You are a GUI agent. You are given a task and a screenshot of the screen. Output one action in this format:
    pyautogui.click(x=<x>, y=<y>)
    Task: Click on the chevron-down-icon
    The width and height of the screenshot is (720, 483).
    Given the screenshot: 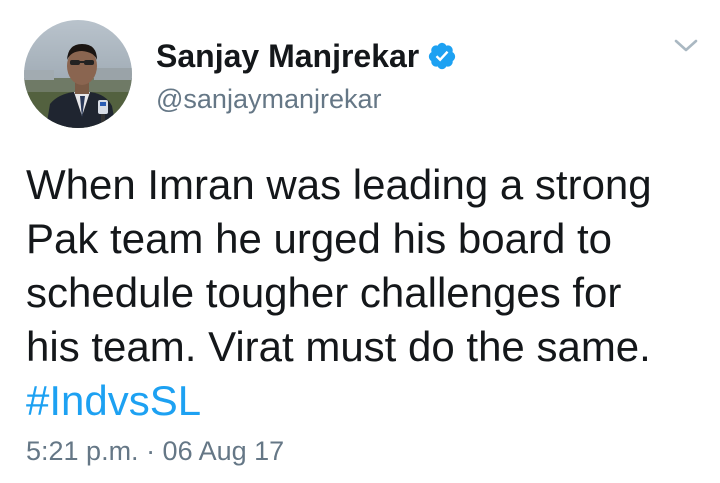 What is the action you would take?
    pyautogui.click(x=686, y=46)
    